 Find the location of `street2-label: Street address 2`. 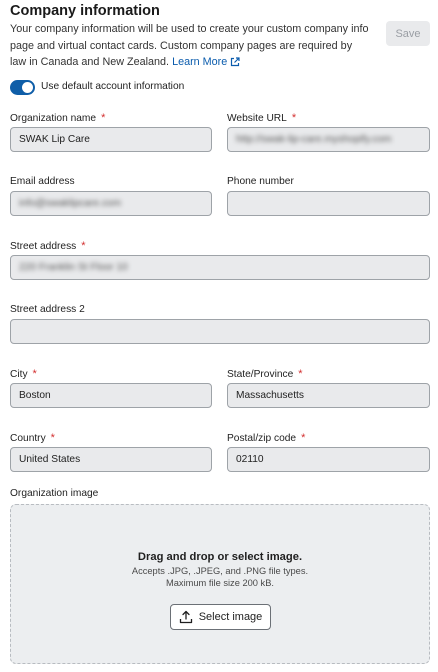

street2-label: Street address 2 is located at coordinates (47, 309).